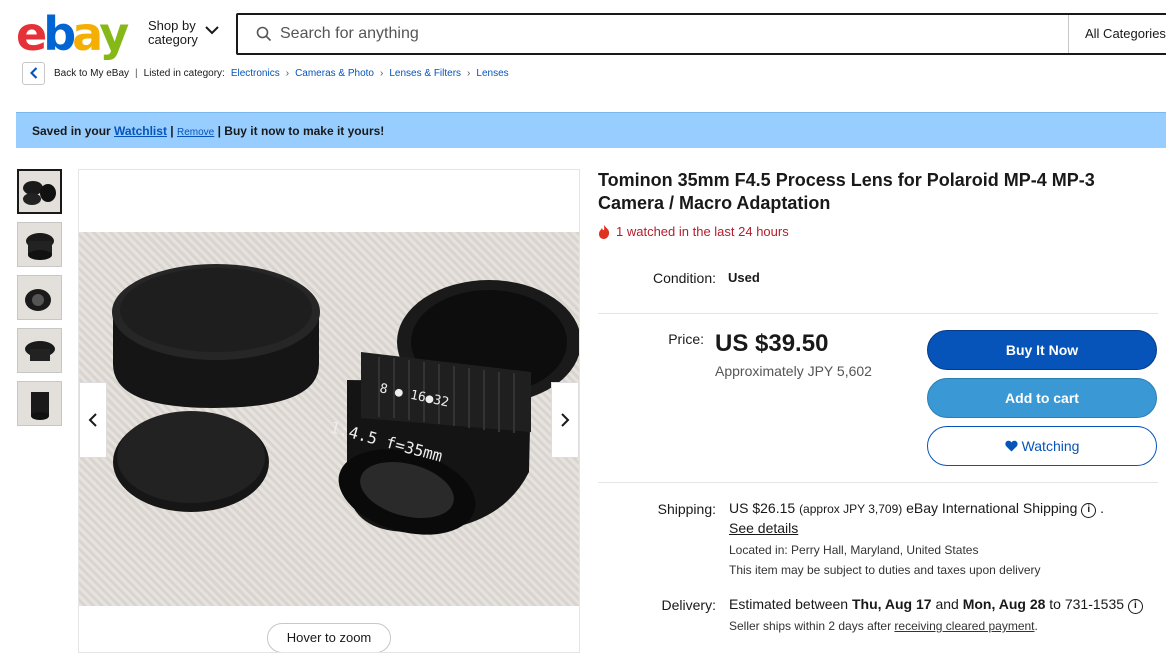 This screenshot has width=1166, height=653. What do you see at coordinates (71, 131) in the screenshot?
I see `banner-saved-text: Saved in your` at bounding box center [71, 131].